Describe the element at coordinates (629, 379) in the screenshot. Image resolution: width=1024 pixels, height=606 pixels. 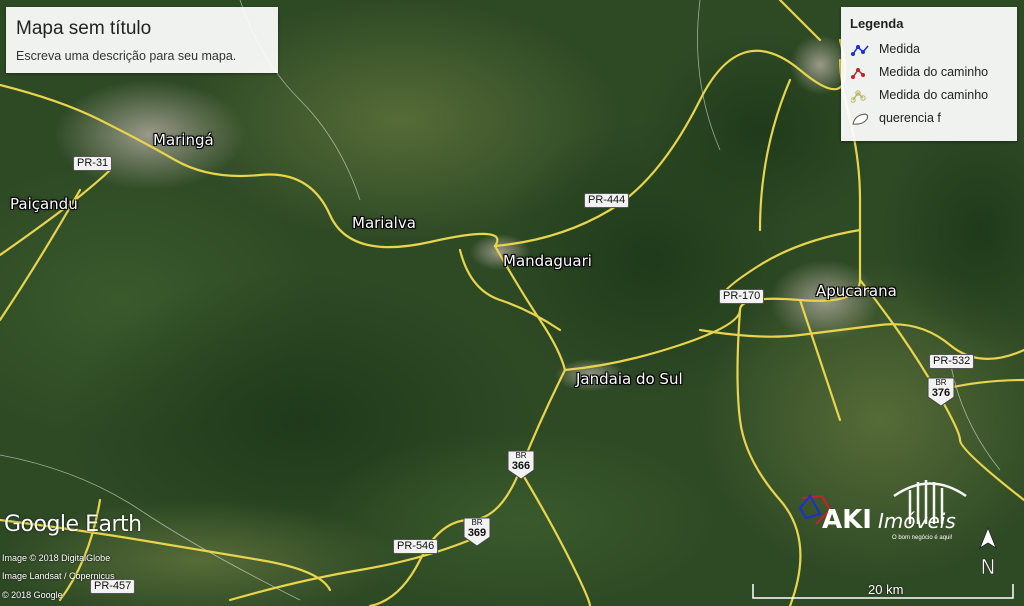
I see `city-label-jandaia-do-sul: Jandaia do Sul` at that location.